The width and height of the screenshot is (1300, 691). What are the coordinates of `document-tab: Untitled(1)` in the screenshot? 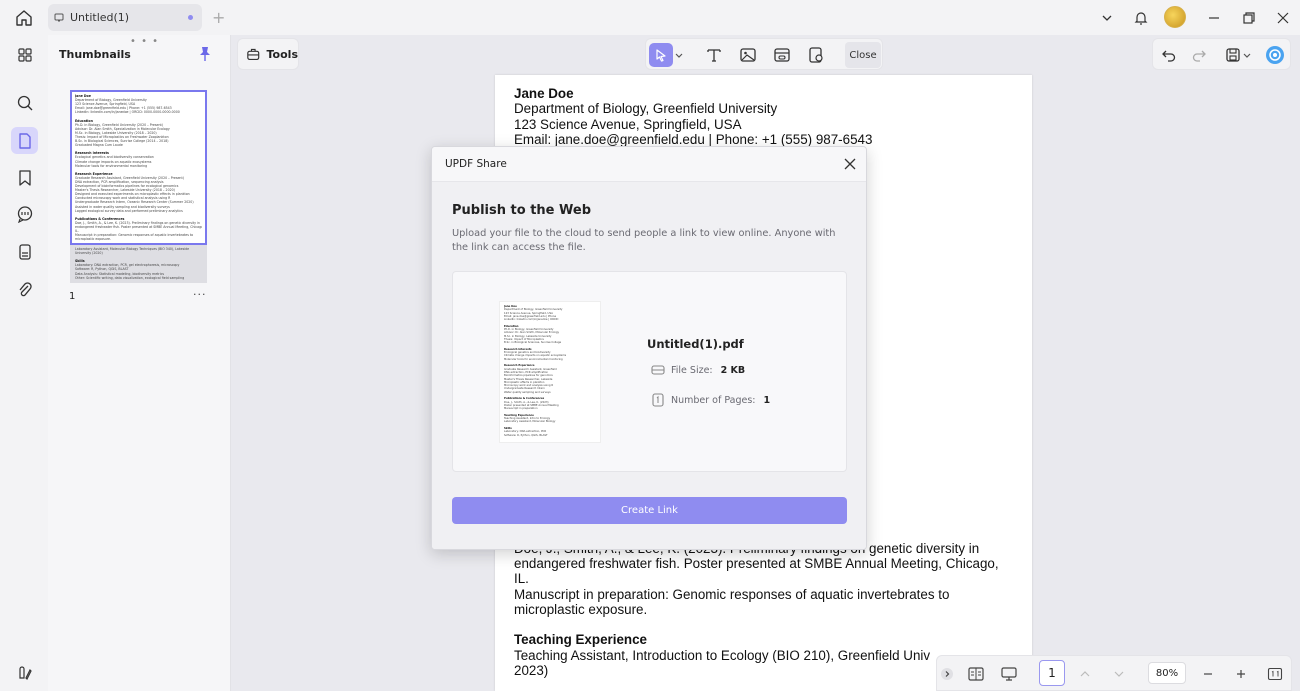 It's located at (125, 17).